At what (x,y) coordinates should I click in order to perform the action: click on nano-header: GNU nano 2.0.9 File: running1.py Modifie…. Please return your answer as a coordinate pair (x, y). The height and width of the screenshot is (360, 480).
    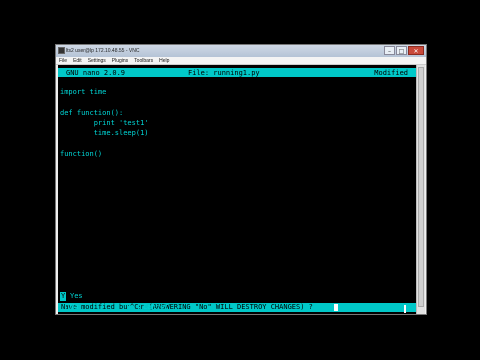
    Looking at the image, I should click on (237, 72).